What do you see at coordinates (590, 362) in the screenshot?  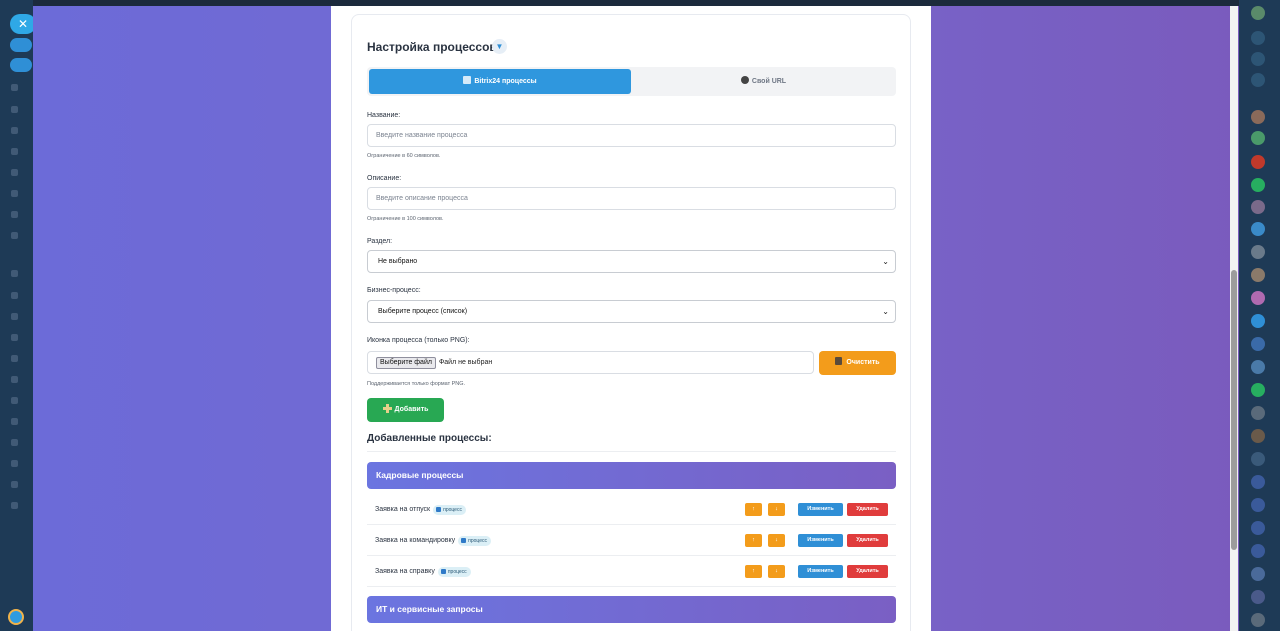 I see `file-input: Выберите файл Файл не выбран` at bounding box center [590, 362].